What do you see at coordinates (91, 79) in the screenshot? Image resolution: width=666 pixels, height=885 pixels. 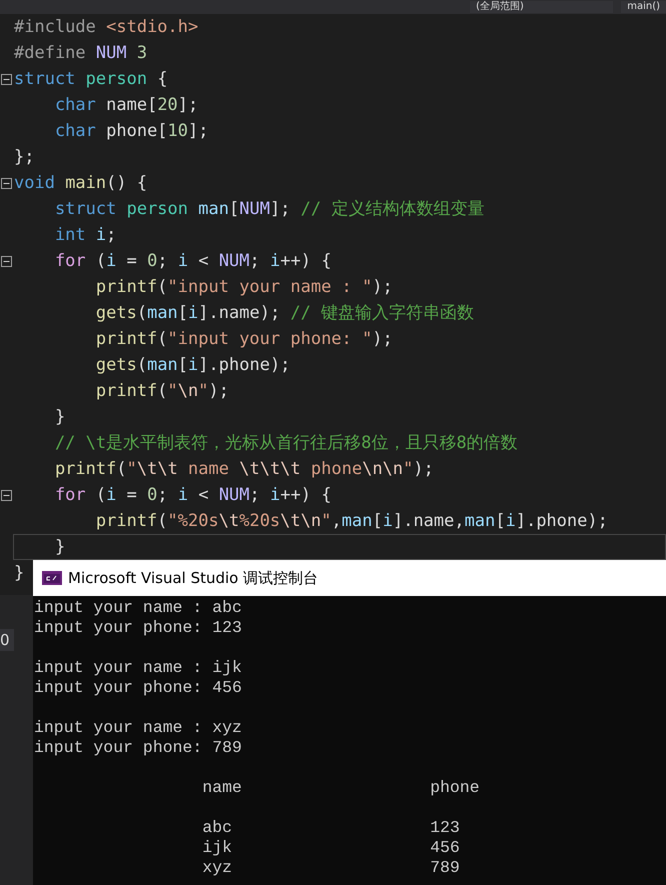 I see `code-line: struct person {` at bounding box center [91, 79].